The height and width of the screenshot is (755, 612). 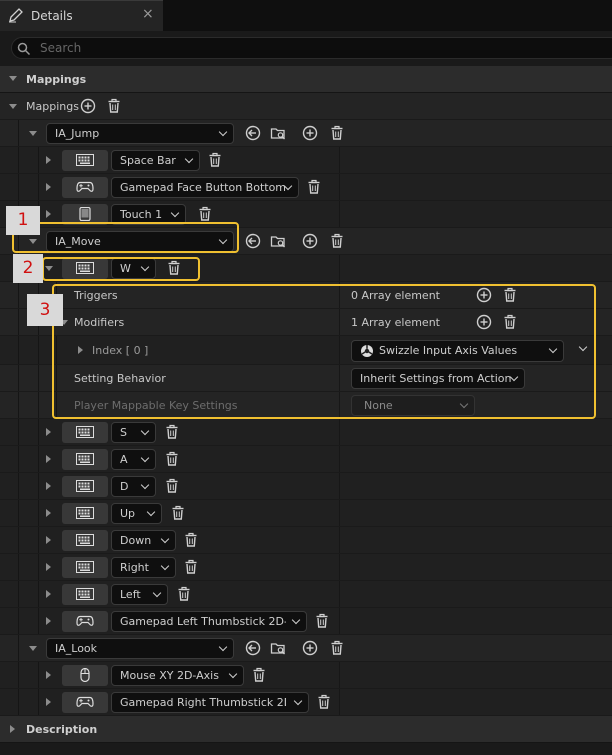 What do you see at coordinates (76, 648) in the screenshot?
I see `dropdown-value: IA_Look` at bounding box center [76, 648].